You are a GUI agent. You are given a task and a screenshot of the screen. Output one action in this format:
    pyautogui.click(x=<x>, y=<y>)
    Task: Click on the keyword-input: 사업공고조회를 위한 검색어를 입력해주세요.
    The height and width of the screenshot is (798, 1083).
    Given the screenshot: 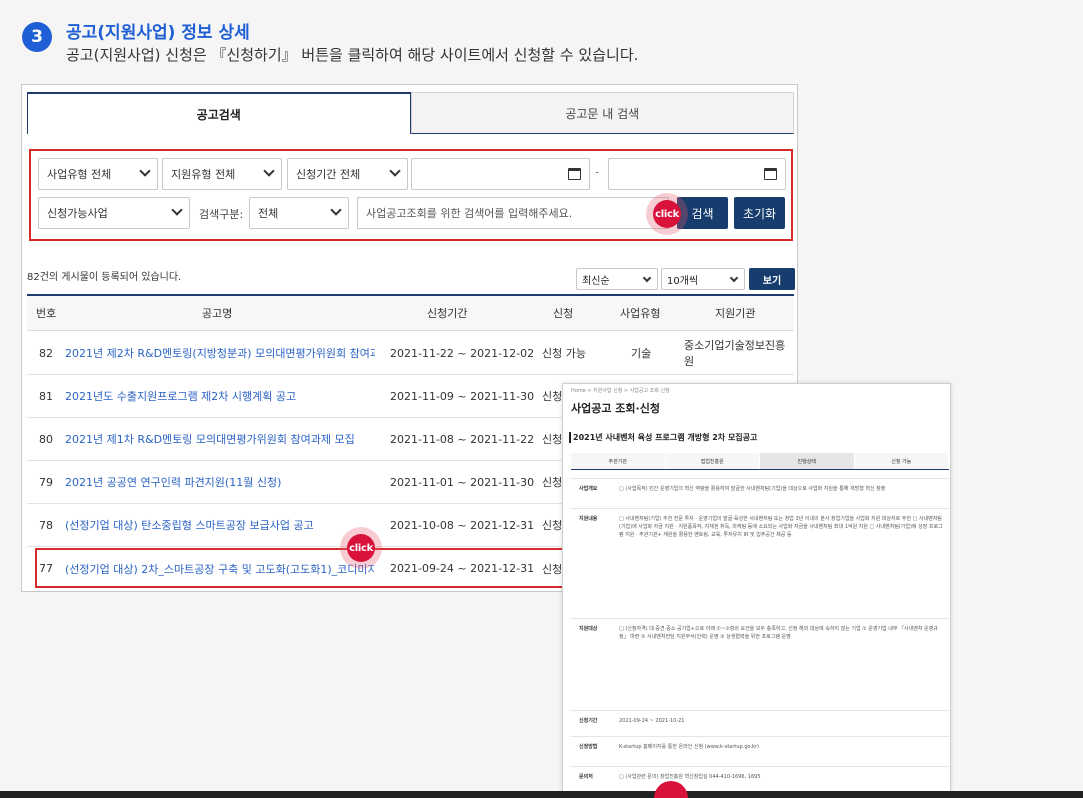 What is the action you would take?
    pyautogui.click(x=513, y=213)
    